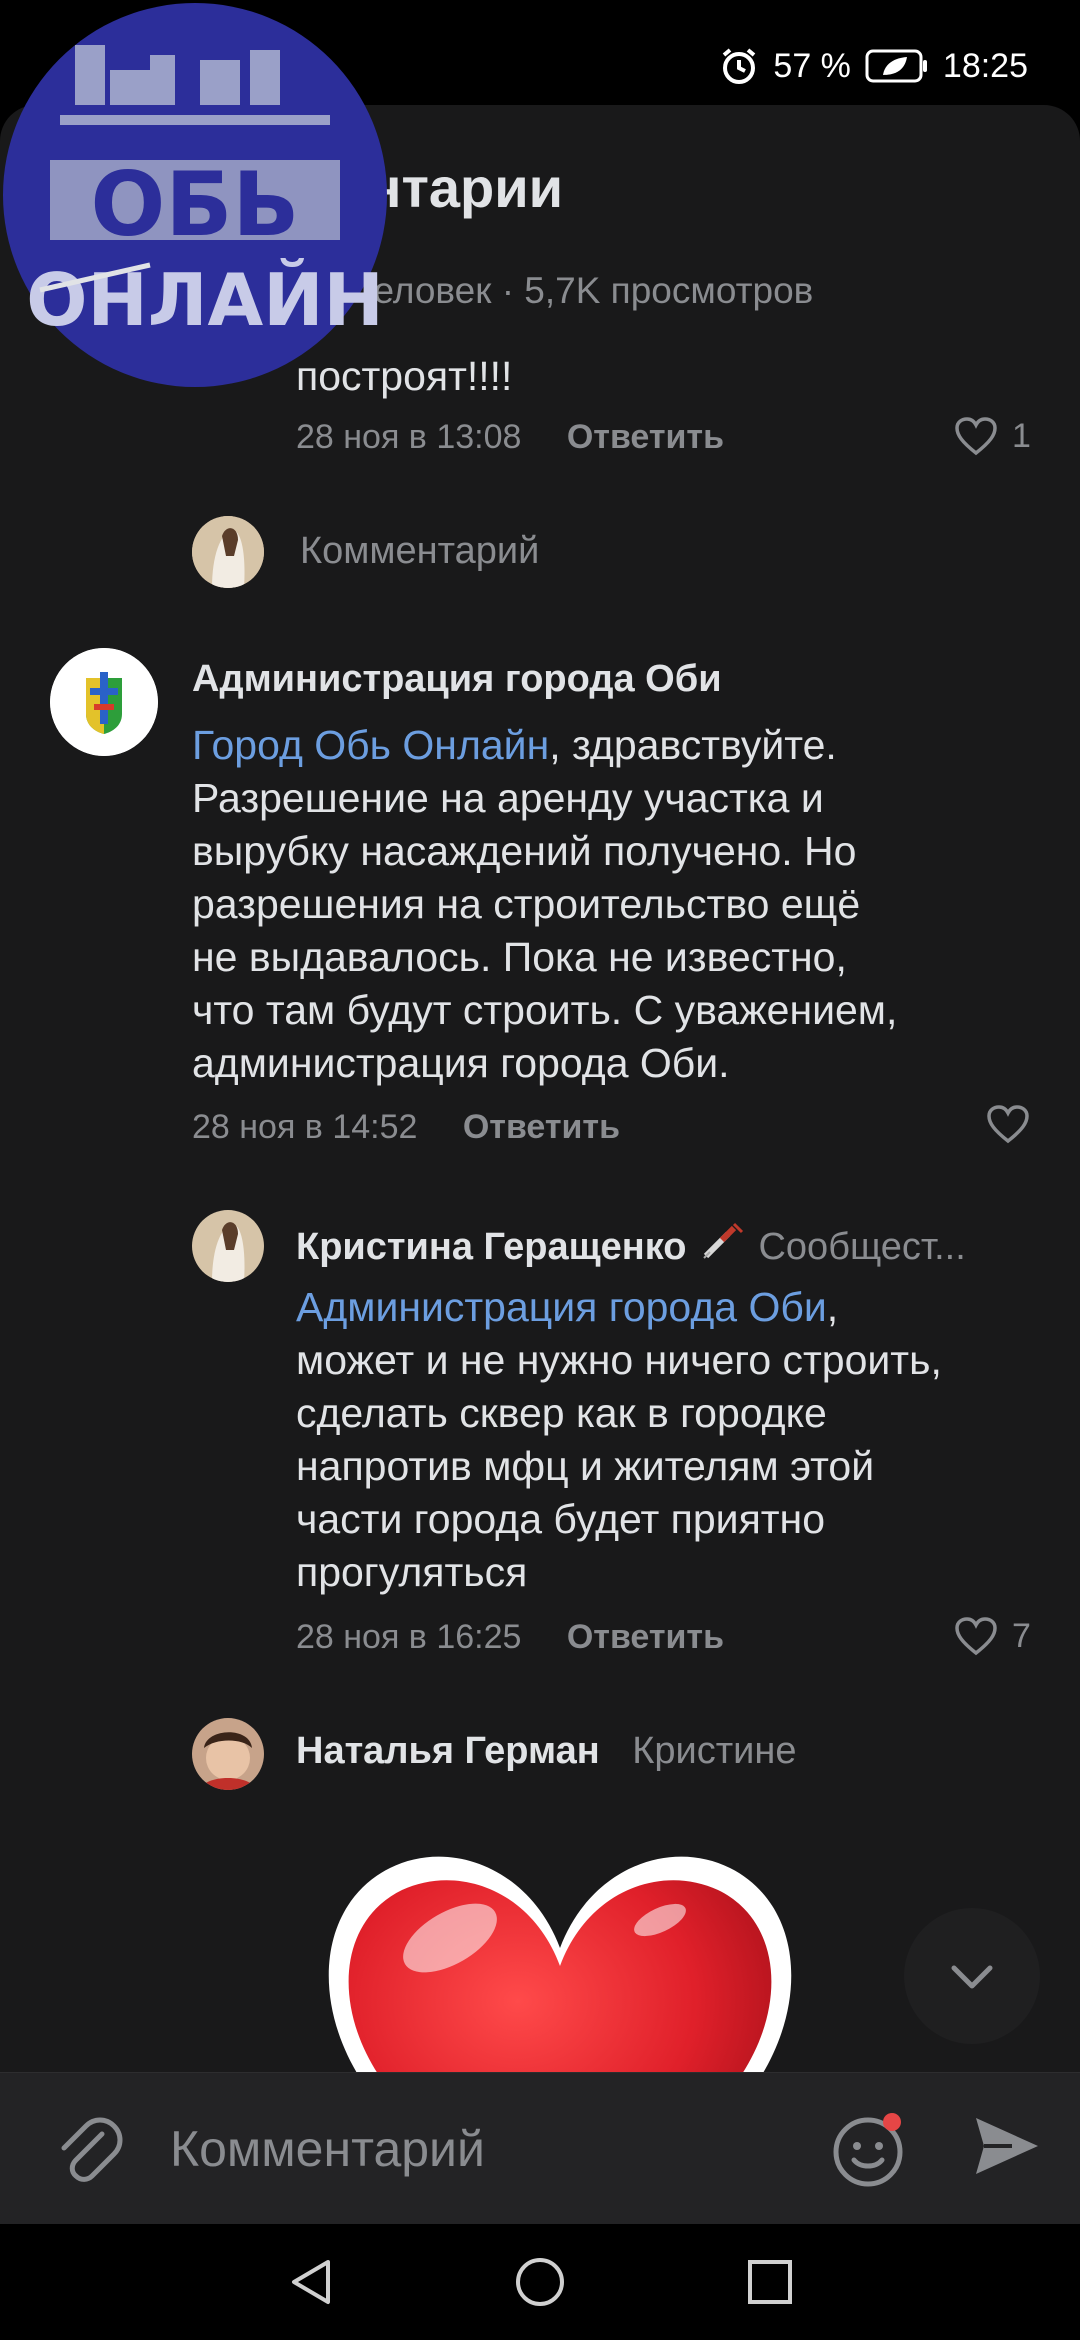  I want to click on comment-meta: 28 ноя в 16:25 Ответить, so click(510, 1637).